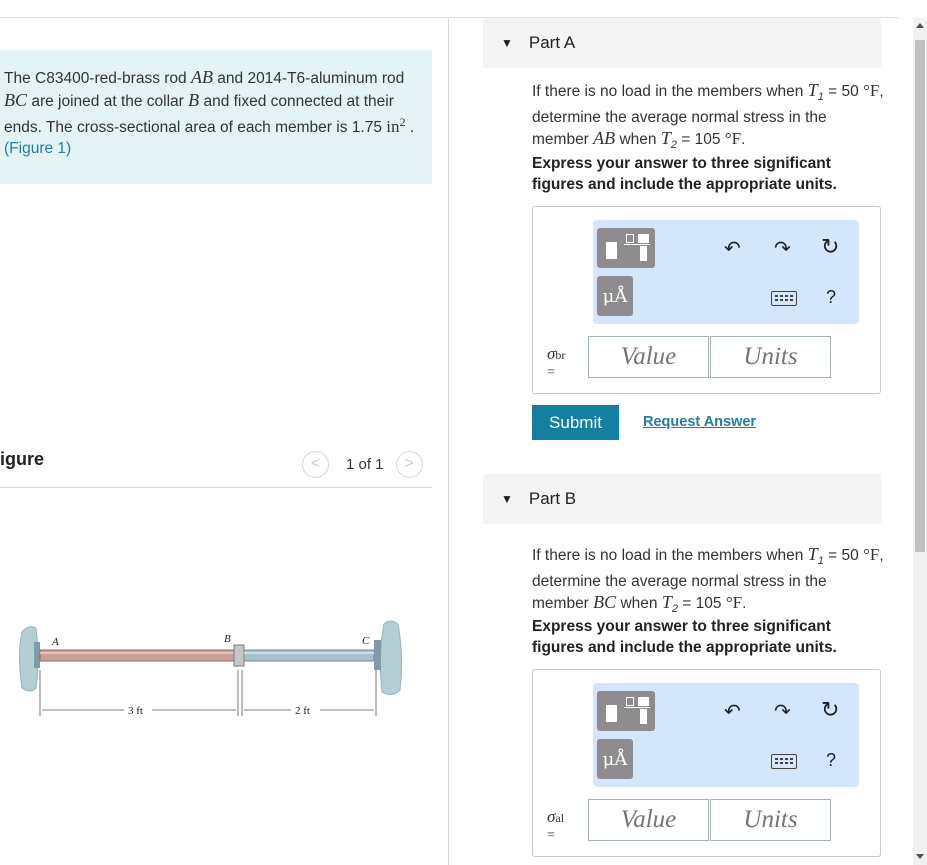  I want to click on scroll-up-arrow-icon, so click(920, 25).